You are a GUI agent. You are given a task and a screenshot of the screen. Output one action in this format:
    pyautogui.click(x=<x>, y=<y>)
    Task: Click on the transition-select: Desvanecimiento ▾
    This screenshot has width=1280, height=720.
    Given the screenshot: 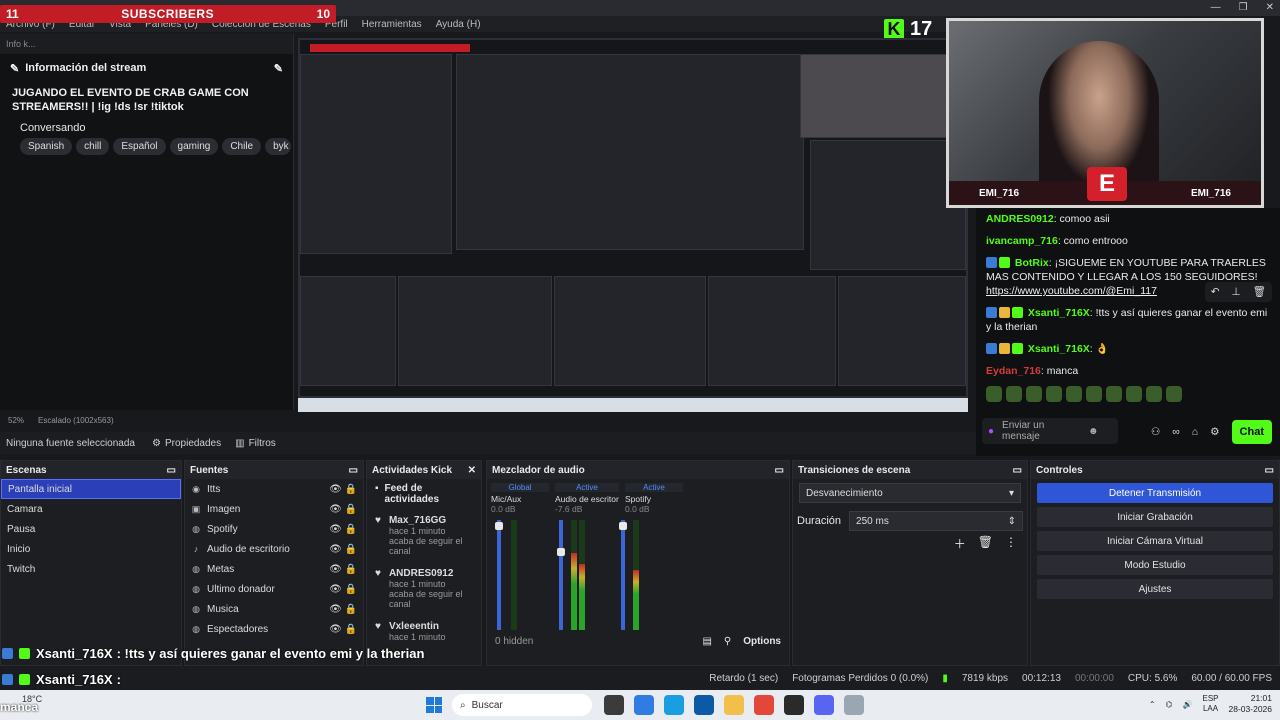 What is the action you would take?
    pyautogui.click(x=910, y=493)
    